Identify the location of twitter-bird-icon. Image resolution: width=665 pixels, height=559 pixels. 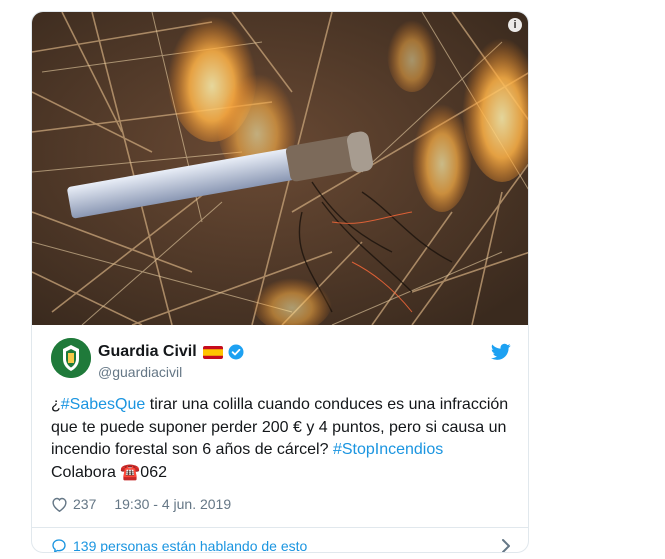
(500, 352).